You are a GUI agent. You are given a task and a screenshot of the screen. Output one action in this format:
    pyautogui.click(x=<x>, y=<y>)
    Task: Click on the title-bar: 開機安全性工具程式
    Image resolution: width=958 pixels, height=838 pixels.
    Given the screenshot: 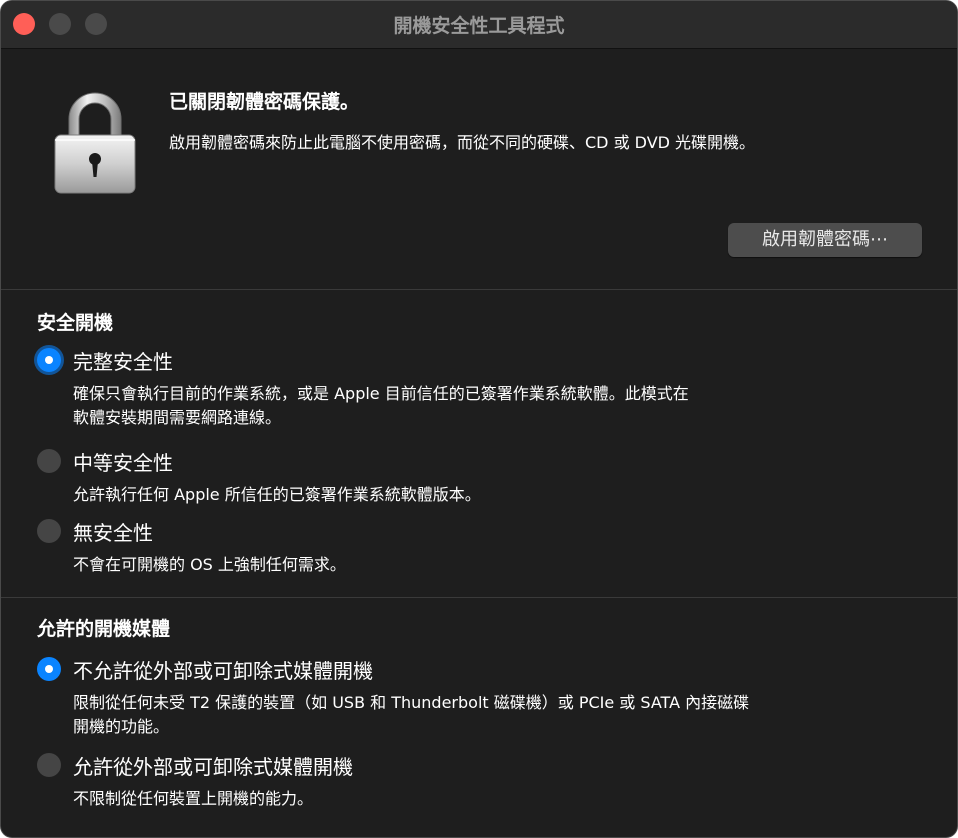 What is the action you would take?
    pyautogui.click(x=479, y=25)
    